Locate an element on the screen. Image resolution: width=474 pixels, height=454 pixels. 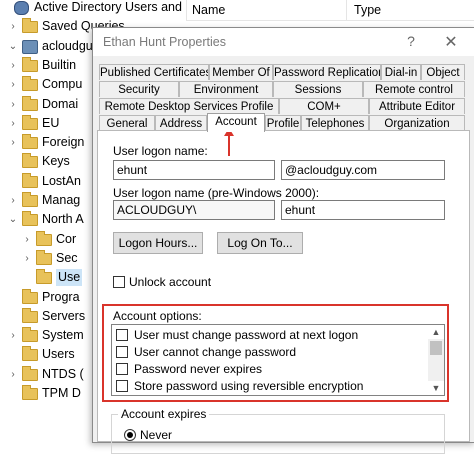
tree-item-label: NTDS ( is located at coordinates (63, 373).